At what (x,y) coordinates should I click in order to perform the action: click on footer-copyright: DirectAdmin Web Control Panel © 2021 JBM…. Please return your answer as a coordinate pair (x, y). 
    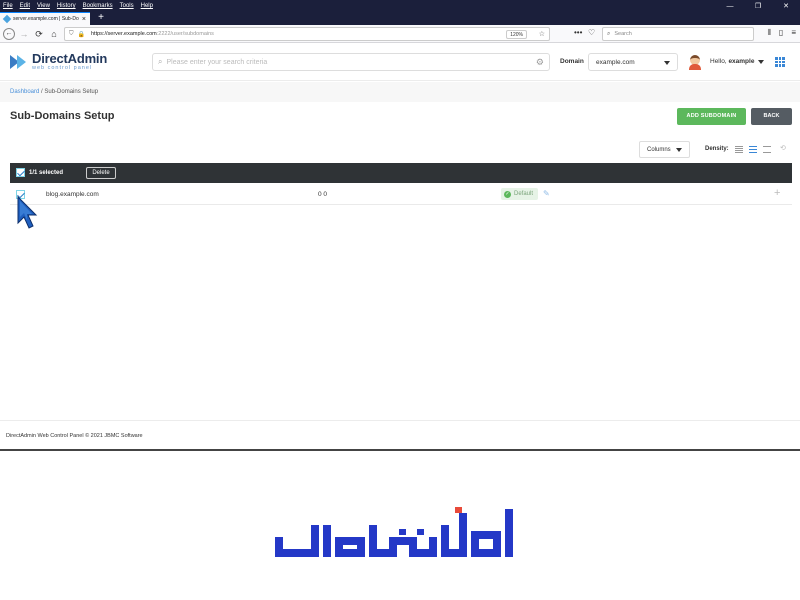
    Looking at the image, I should click on (74, 436).